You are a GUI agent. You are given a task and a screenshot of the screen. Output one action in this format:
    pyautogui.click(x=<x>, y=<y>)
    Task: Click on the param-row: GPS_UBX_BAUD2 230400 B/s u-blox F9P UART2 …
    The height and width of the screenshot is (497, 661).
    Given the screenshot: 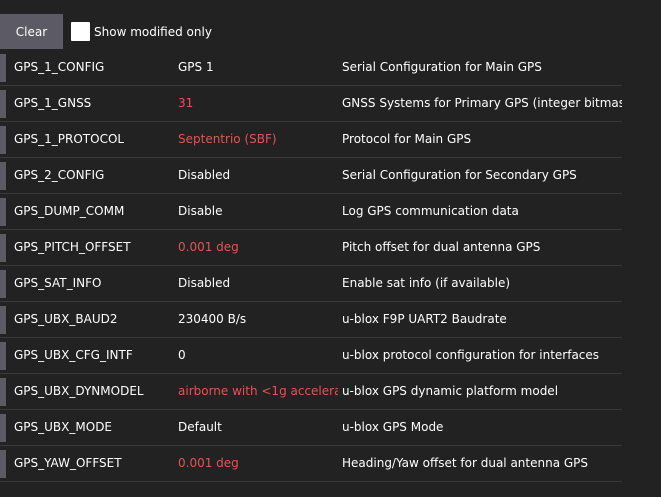 What is the action you would take?
    pyautogui.click(x=311, y=320)
    